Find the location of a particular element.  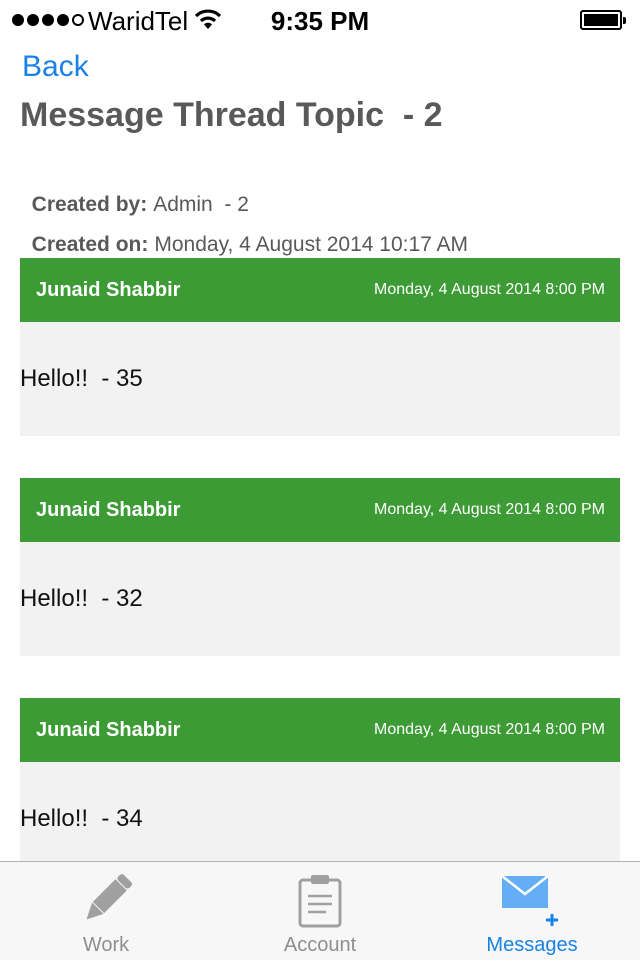

message-body: Hello!! - 32 is located at coordinates (320, 599).